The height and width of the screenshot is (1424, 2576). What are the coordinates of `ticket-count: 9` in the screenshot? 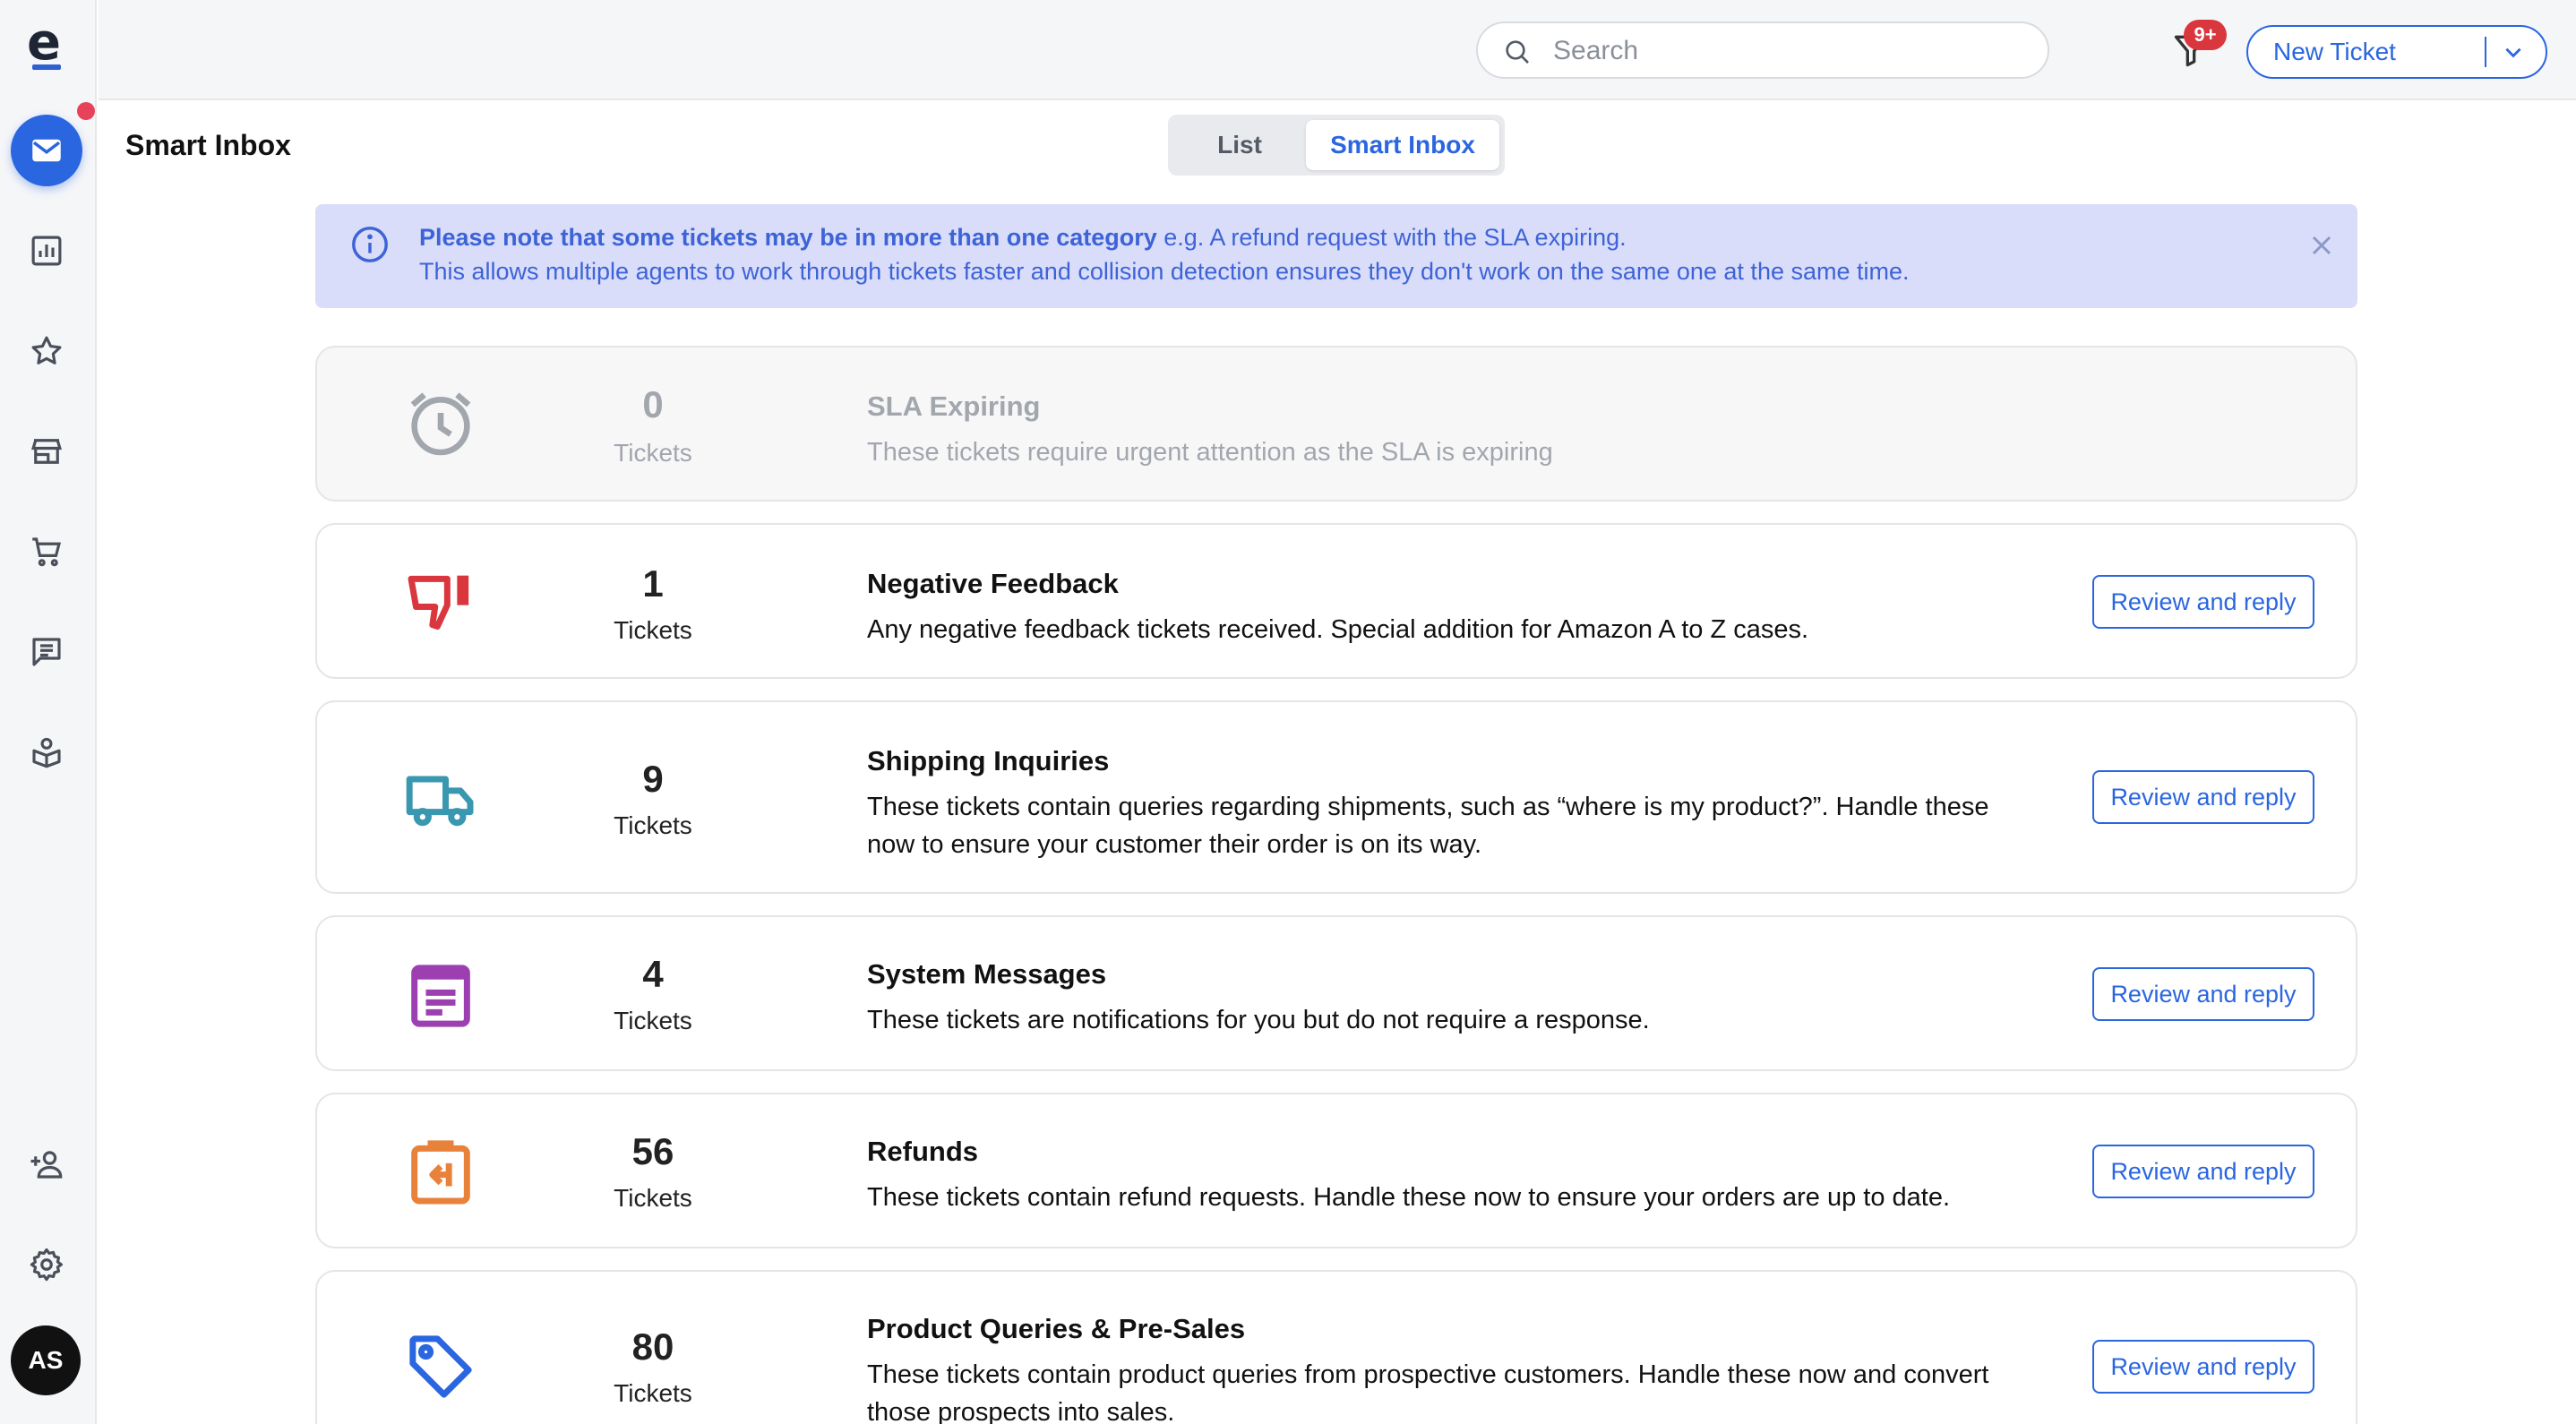 It's located at (653, 779).